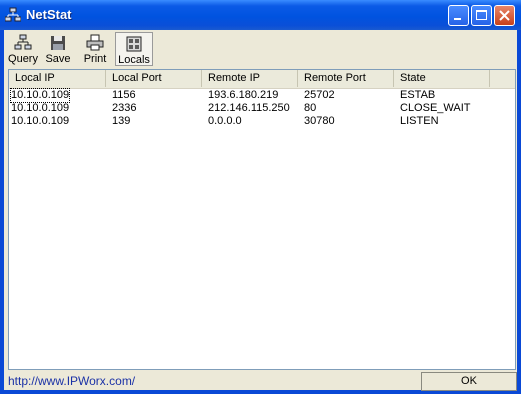  I want to click on title-bar: NetStat, so click(260, 15).